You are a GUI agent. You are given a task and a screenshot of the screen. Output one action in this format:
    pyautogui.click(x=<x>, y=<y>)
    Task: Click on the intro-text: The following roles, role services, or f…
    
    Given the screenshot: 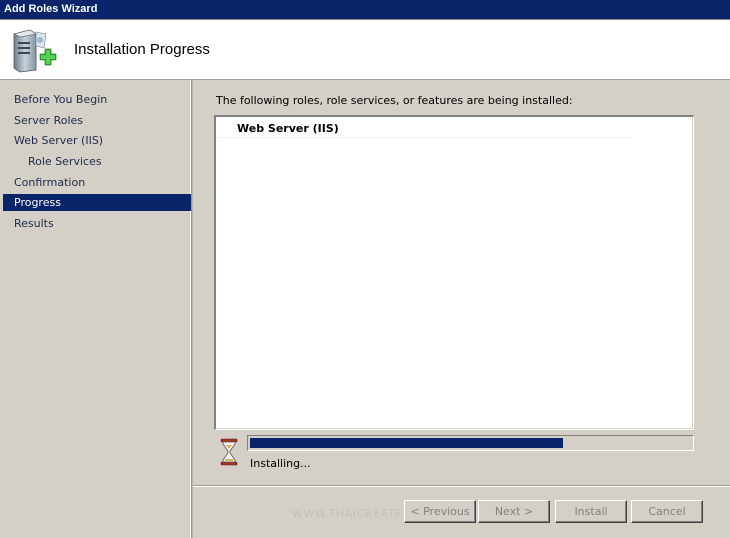 What is the action you would take?
    pyautogui.click(x=394, y=100)
    